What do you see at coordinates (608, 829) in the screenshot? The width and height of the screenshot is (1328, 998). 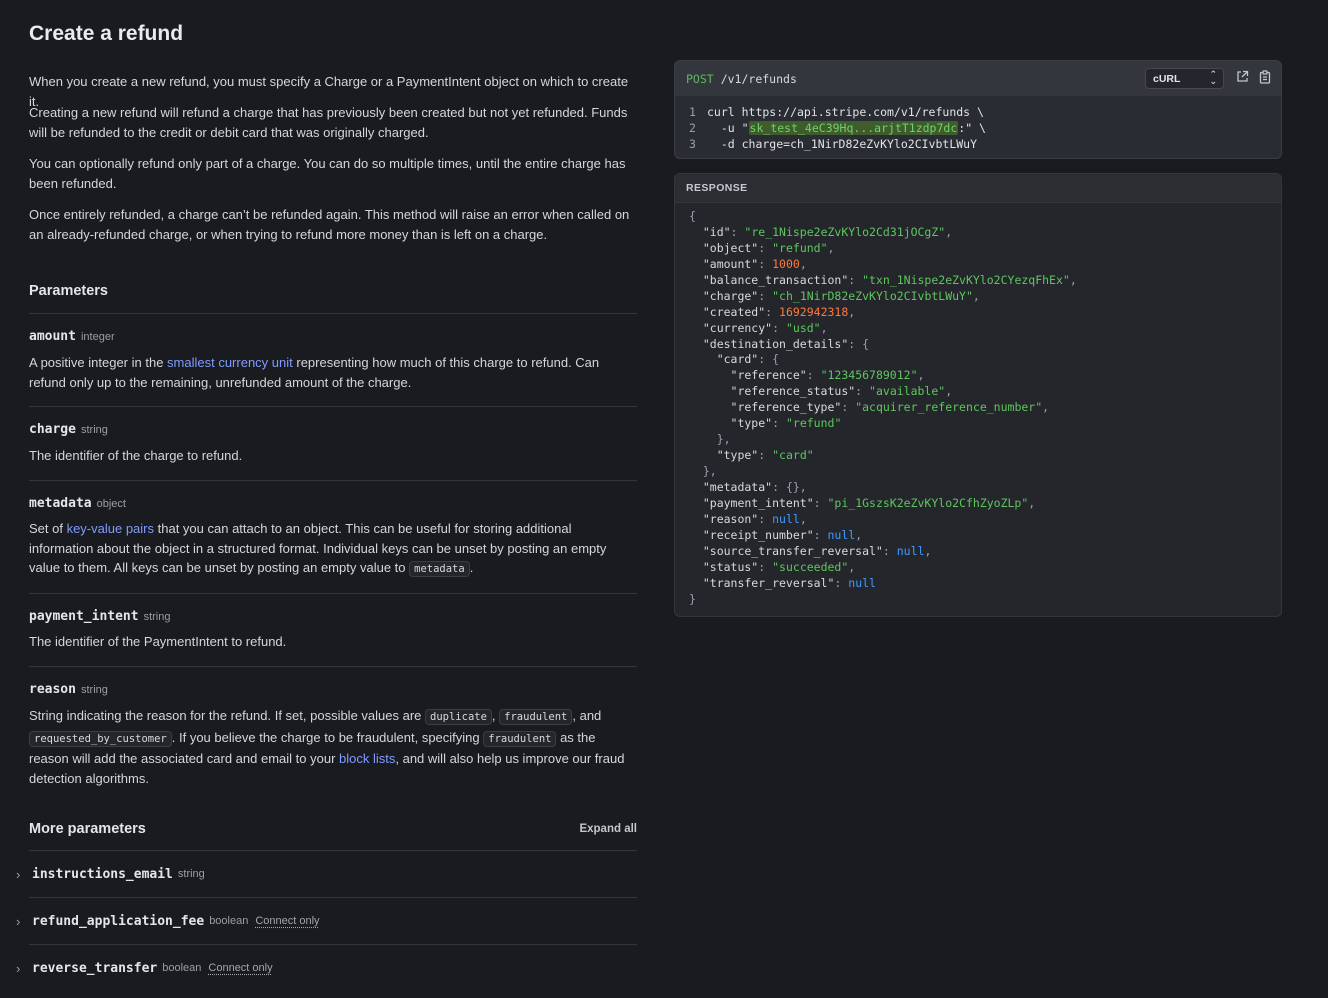 I see `expand-all-button: Expand all` at bounding box center [608, 829].